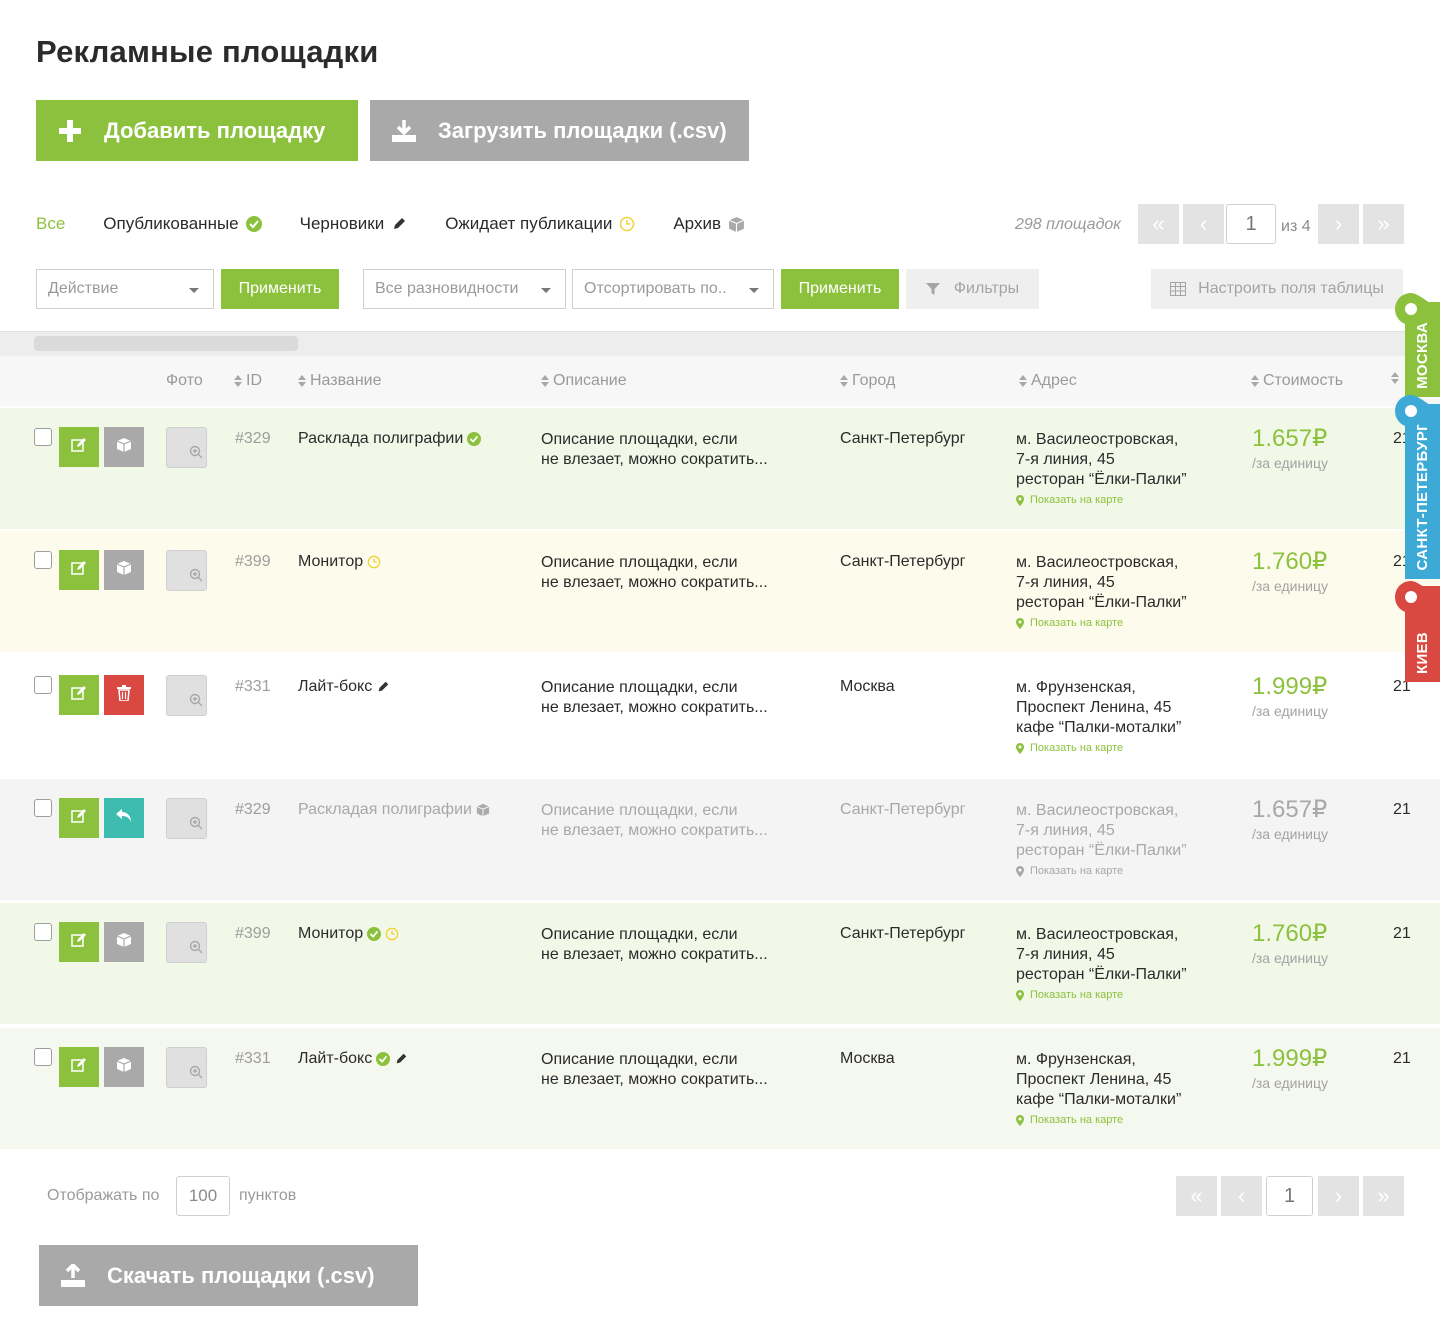  I want to click on trash-icon, so click(124, 695).